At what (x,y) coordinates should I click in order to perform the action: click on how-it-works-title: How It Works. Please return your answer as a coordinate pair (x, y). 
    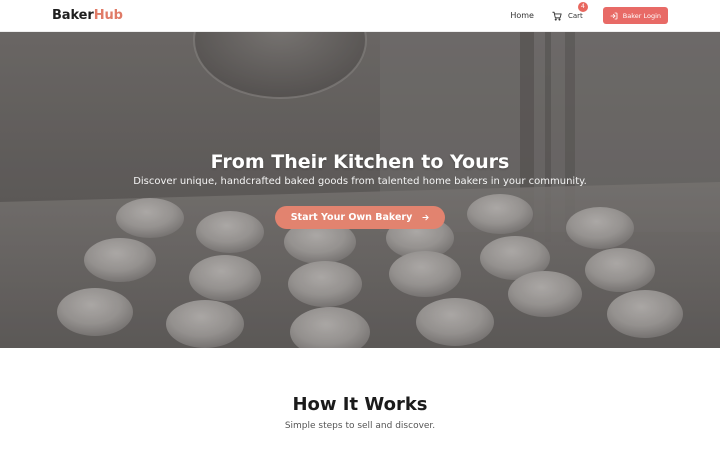
    Looking at the image, I should click on (360, 404).